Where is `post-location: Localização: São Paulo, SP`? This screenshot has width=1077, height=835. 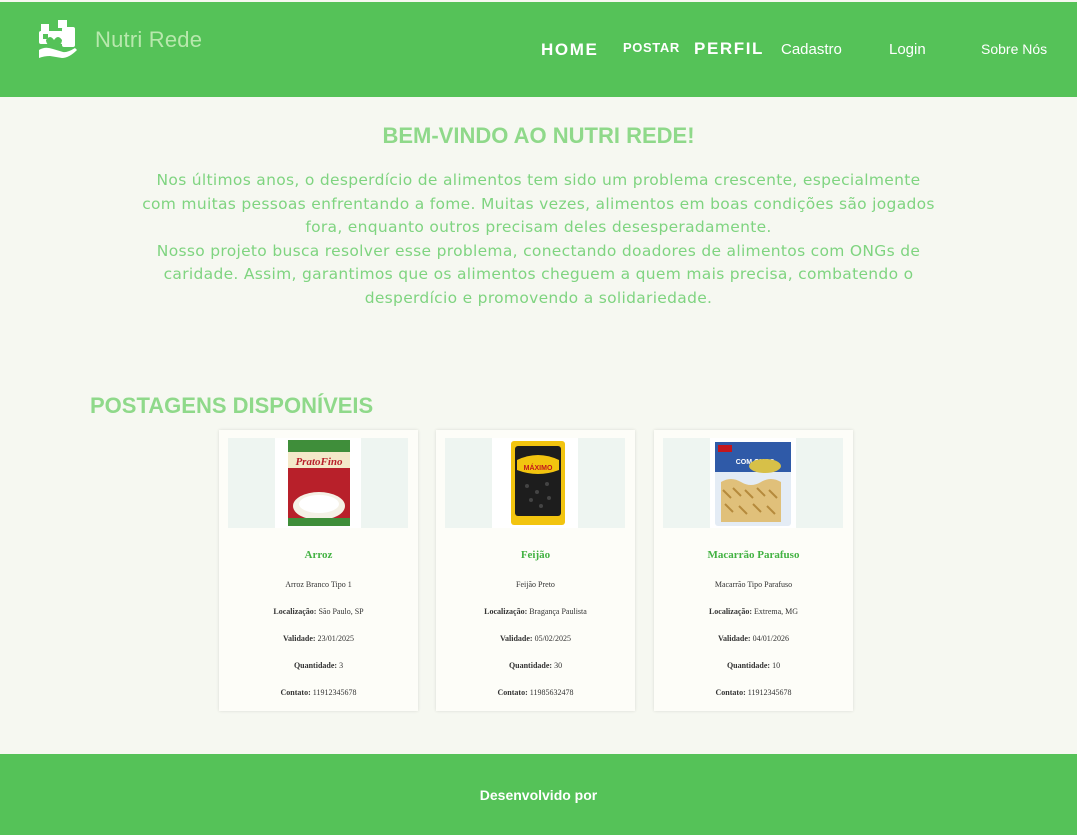
post-location: Localização: São Paulo, SP is located at coordinates (318, 611).